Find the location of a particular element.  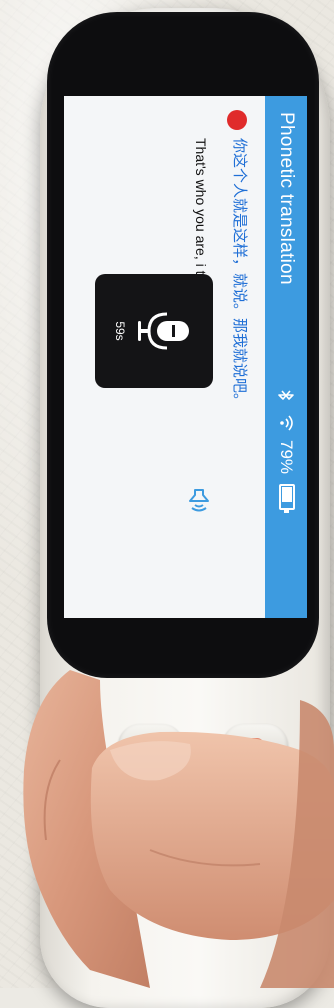

microphone-icon is located at coordinates (163, 331).